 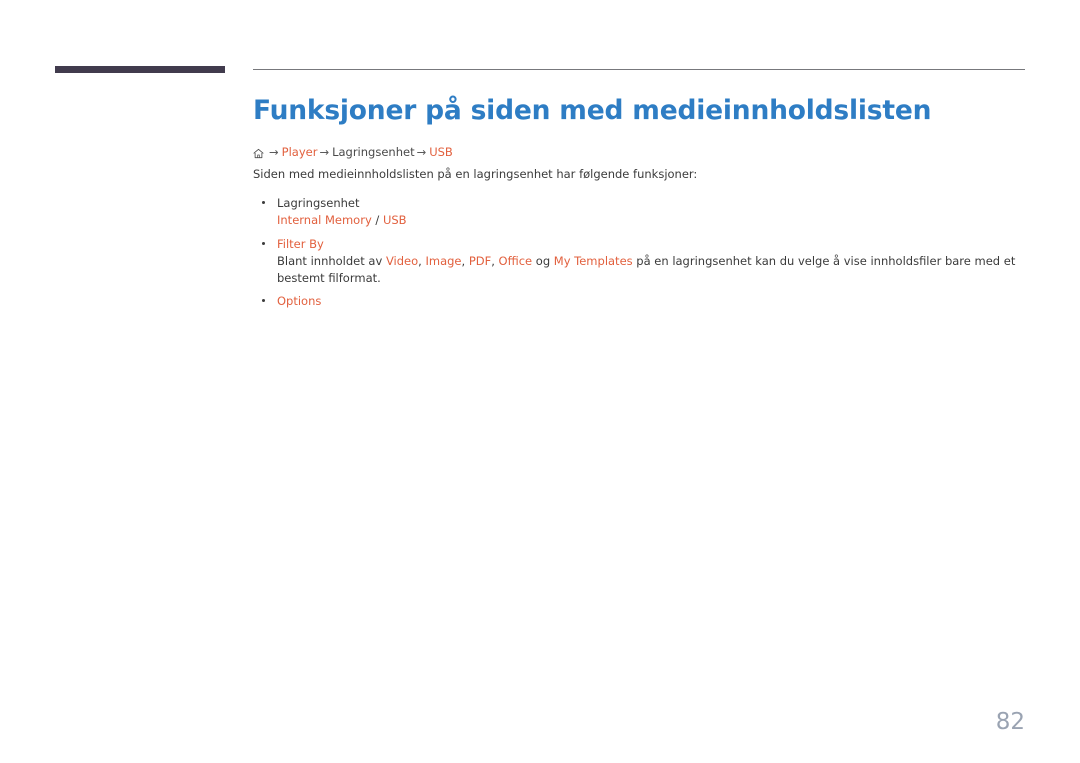 What do you see at coordinates (443, 261) in the screenshot?
I see `token-image: Image` at bounding box center [443, 261].